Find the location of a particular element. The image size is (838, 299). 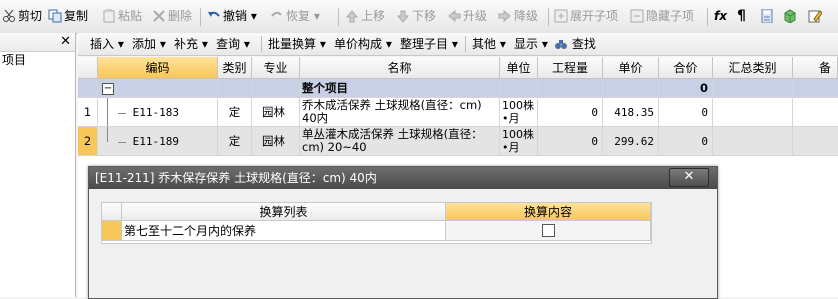

insert-menu: 插入 ▾ is located at coordinates (107, 44).